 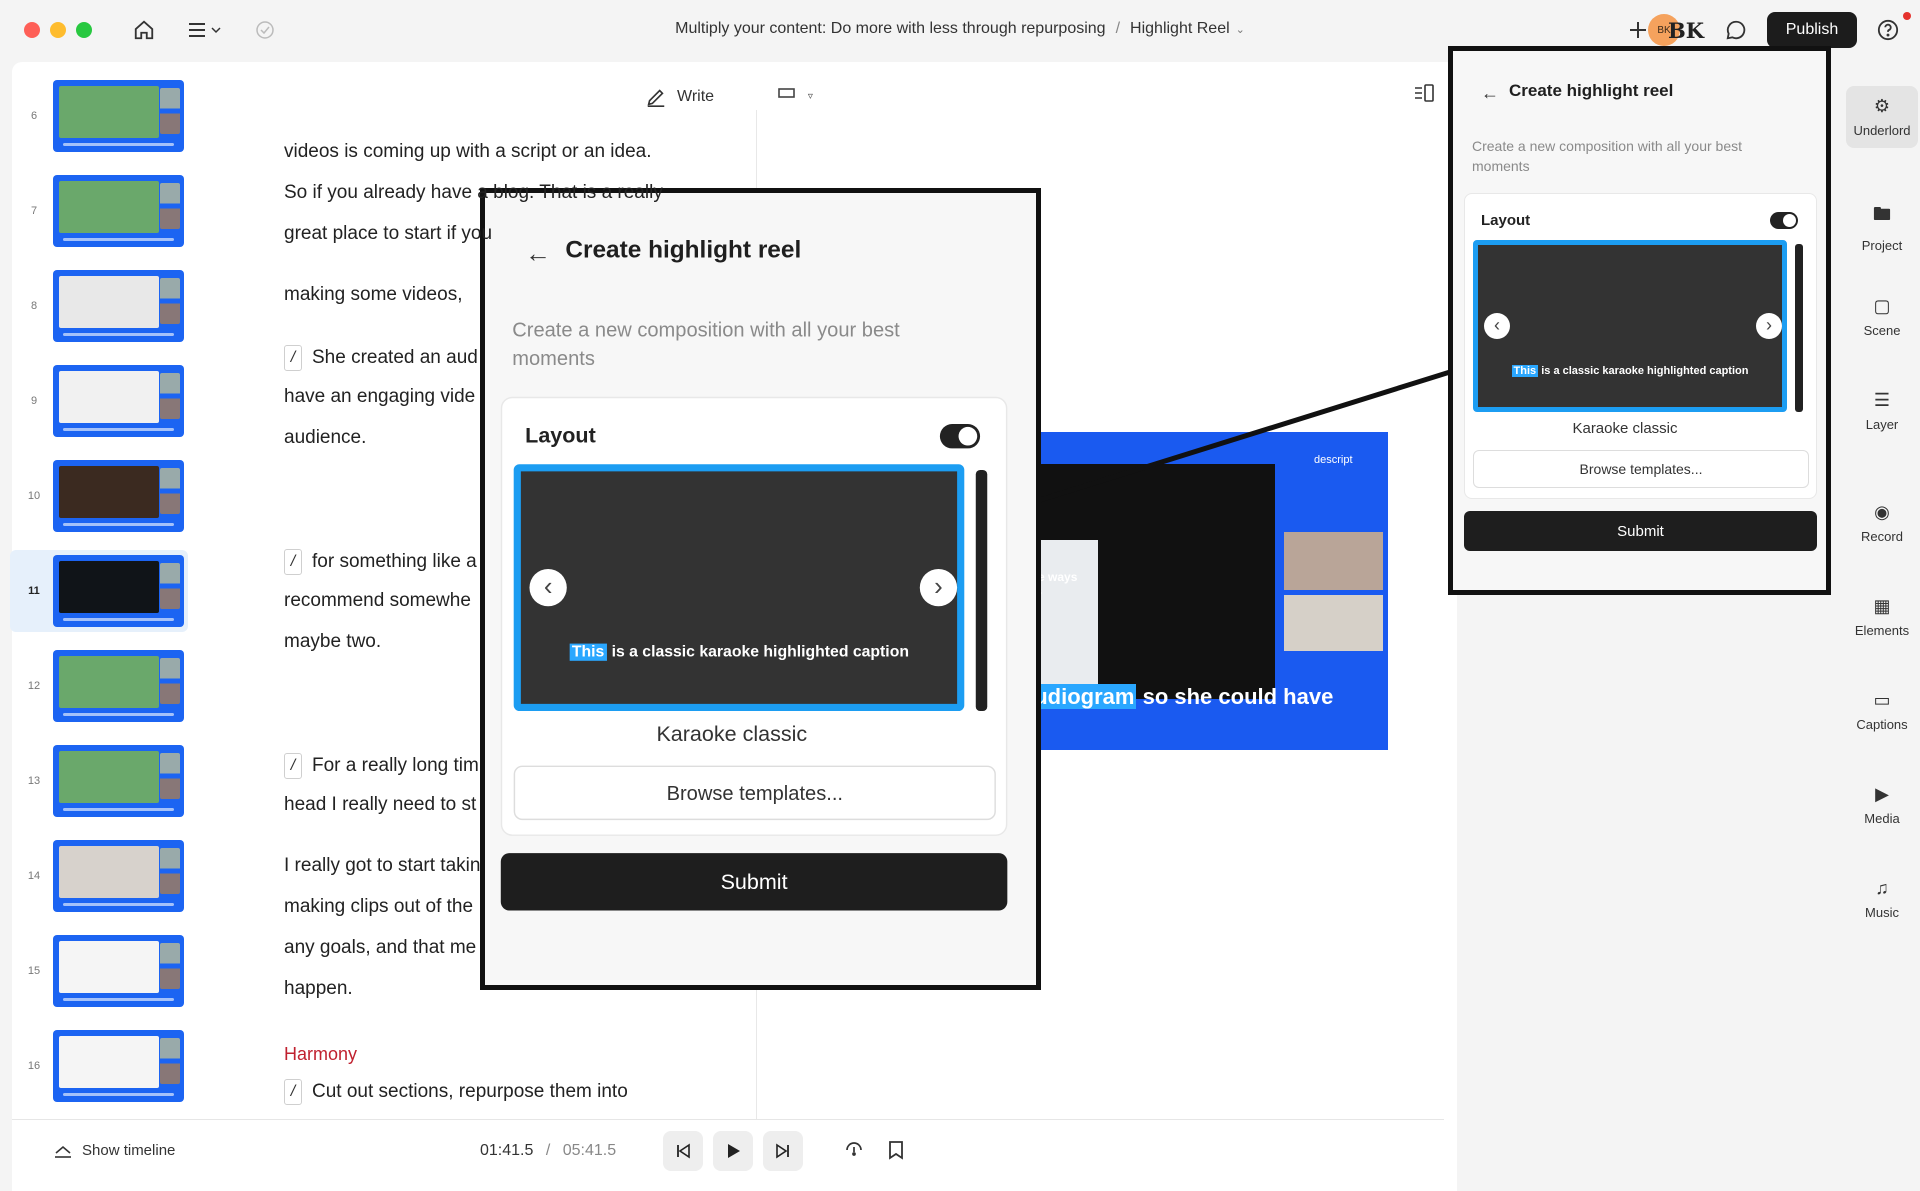 What do you see at coordinates (1882, 411) in the screenshot?
I see `rail-item-layer: ☰ Layer` at bounding box center [1882, 411].